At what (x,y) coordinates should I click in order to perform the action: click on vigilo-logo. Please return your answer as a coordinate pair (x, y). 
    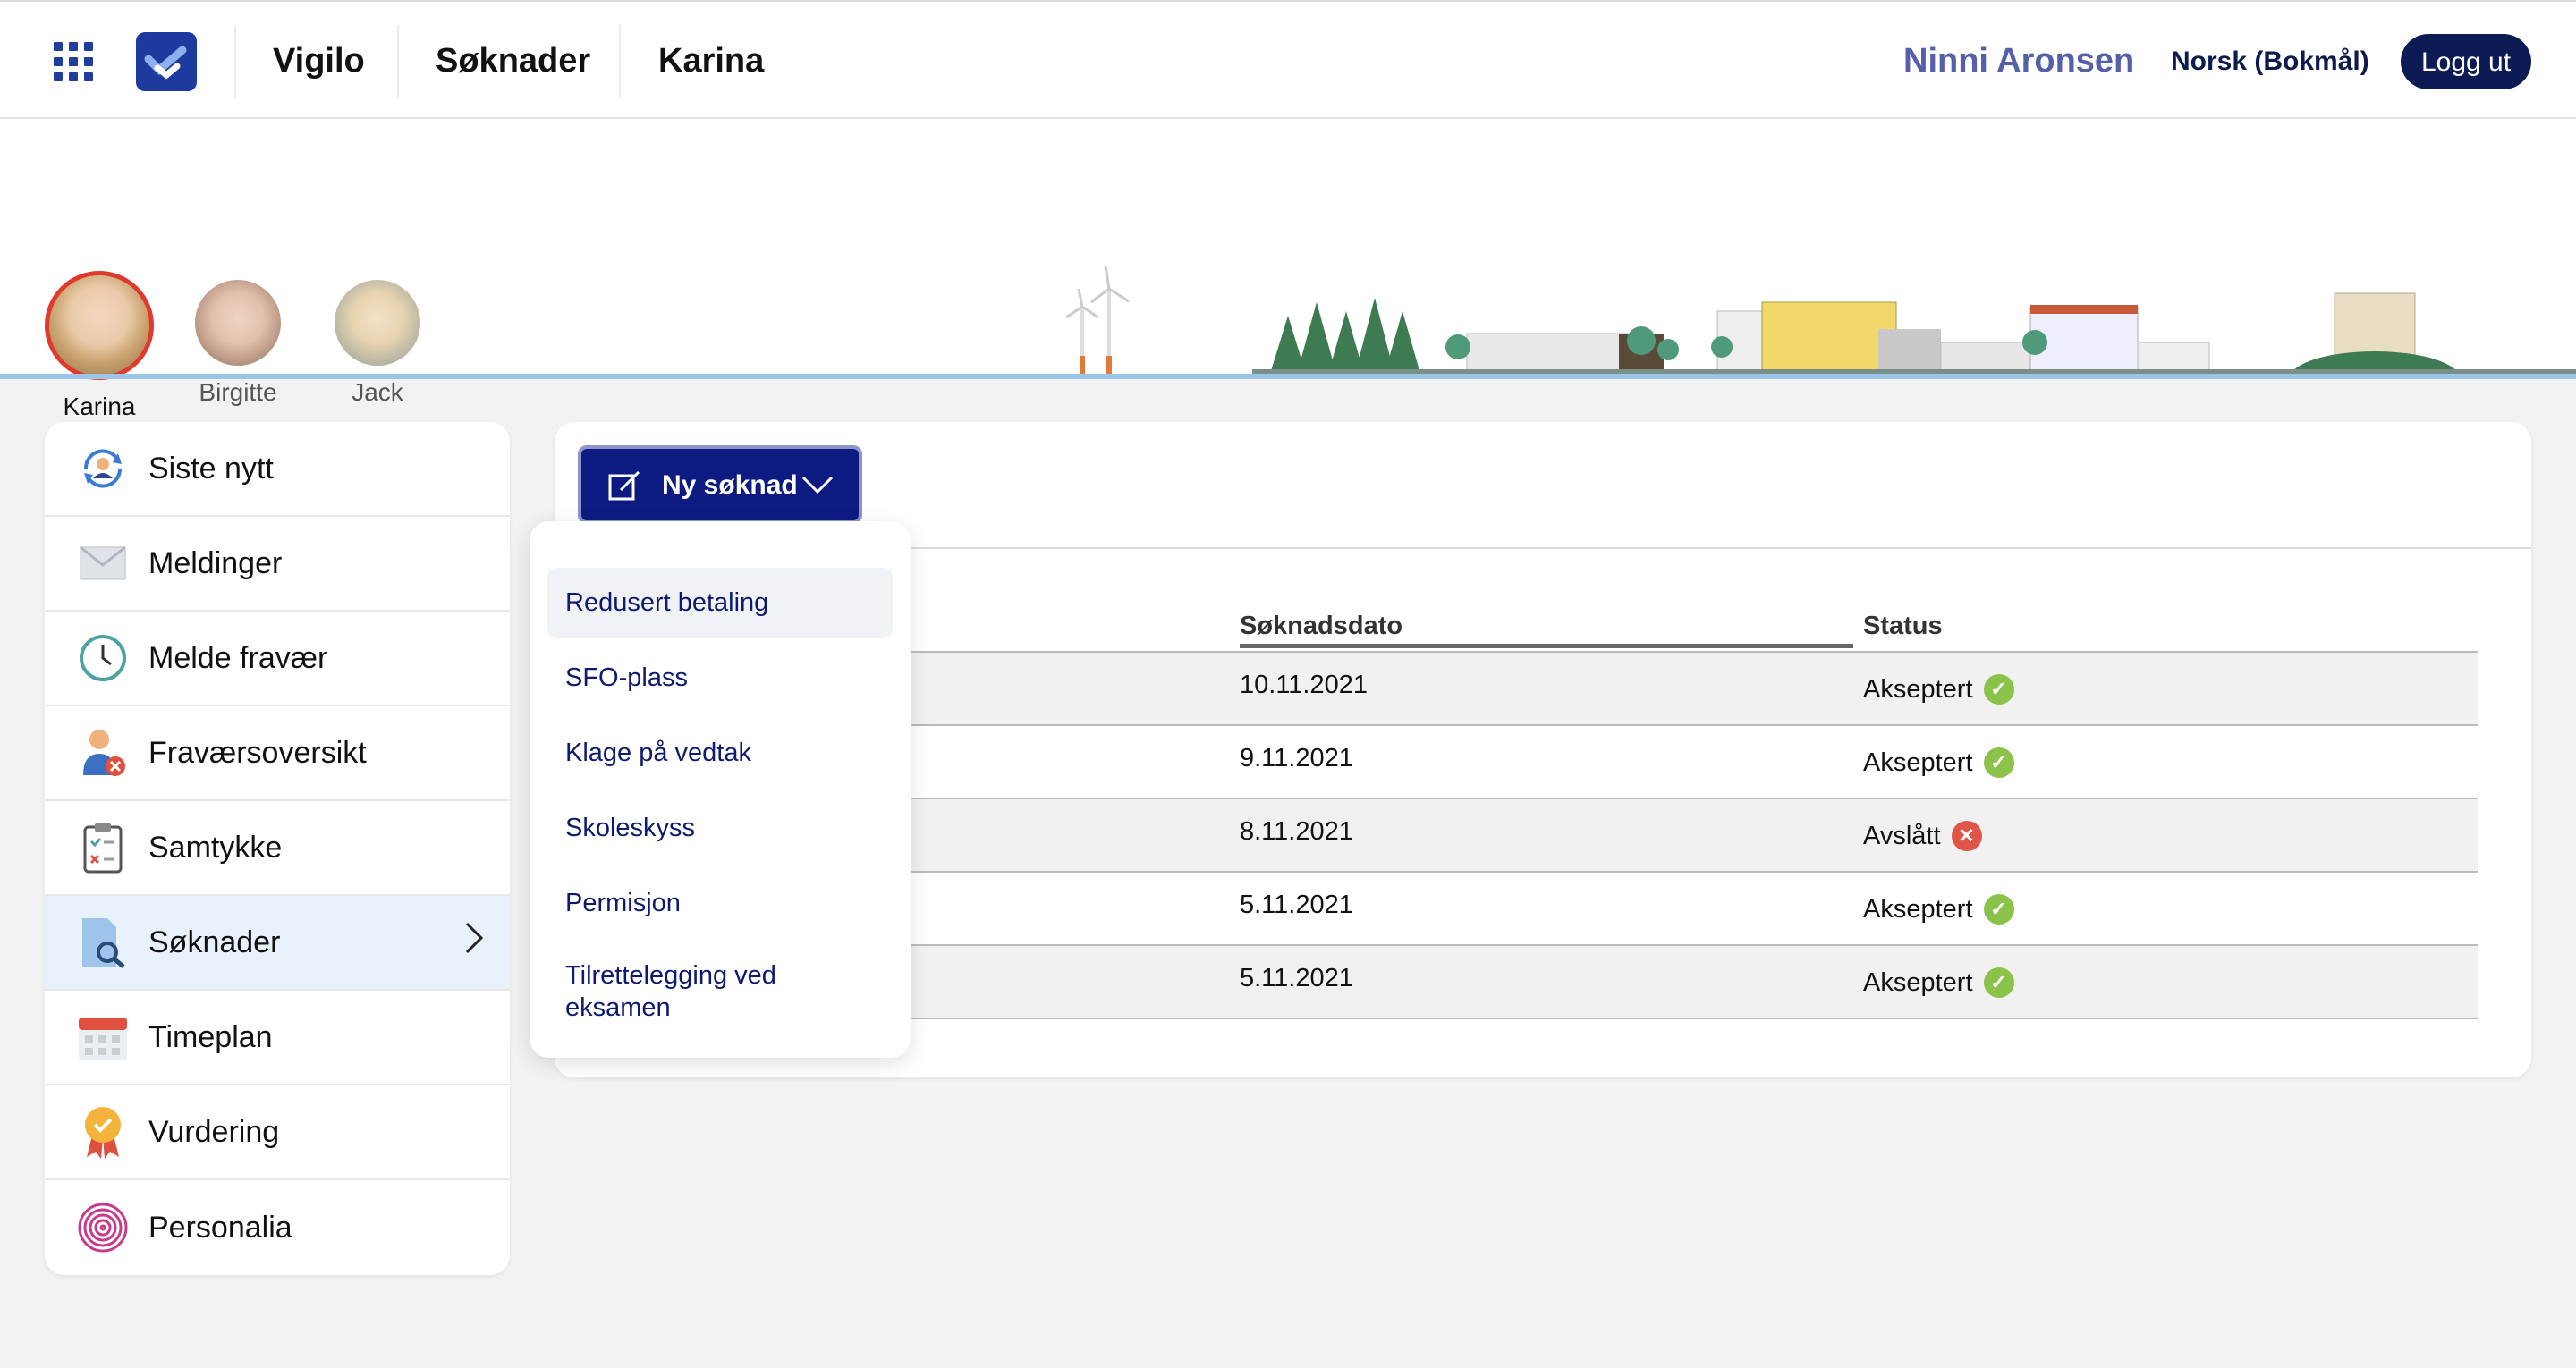
    Looking at the image, I should click on (166, 62).